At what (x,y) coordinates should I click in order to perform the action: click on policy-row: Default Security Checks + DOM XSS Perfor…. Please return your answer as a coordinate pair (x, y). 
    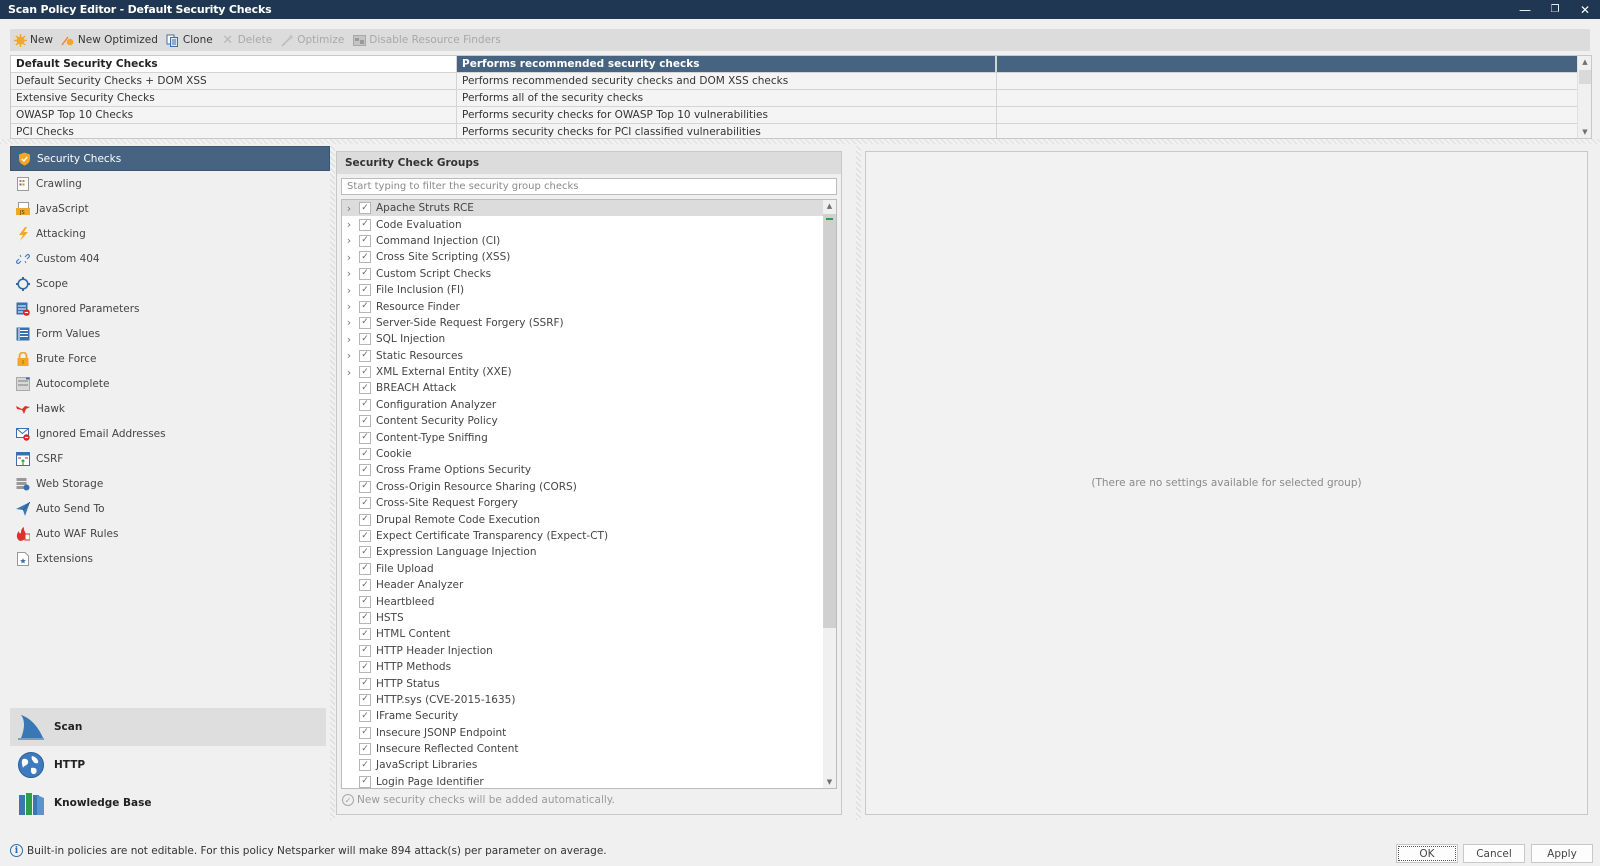
    Looking at the image, I should click on (801, 81).